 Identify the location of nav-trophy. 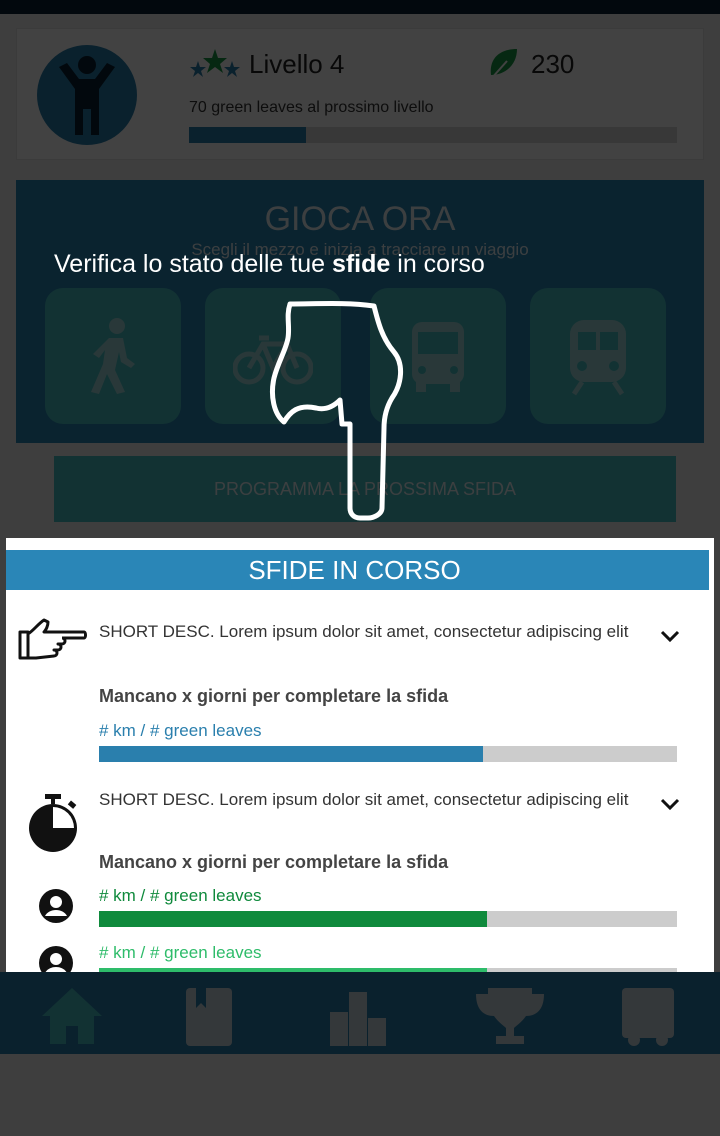
(509, 1016).